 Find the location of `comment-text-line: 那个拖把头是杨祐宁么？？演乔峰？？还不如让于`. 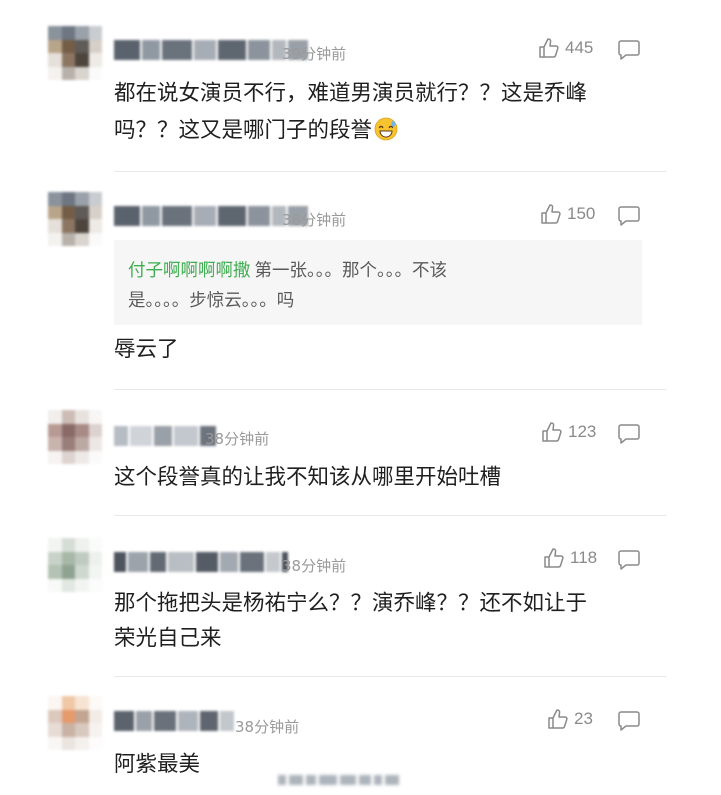

comment-text-line: 那个拖把头是杨祐宁么？？演乔峰？？还不如让于 is located at coordinates (351, 603).